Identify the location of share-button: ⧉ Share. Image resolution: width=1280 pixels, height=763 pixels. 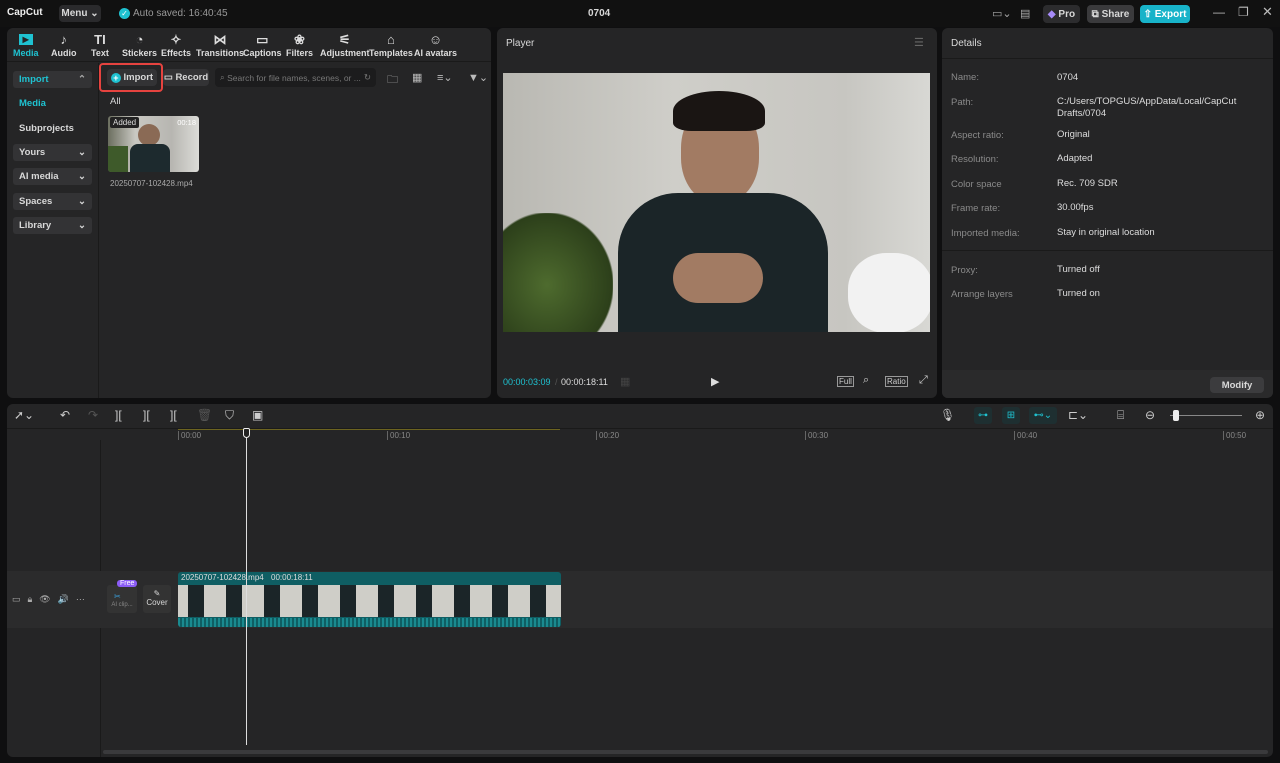
(1110, 14).